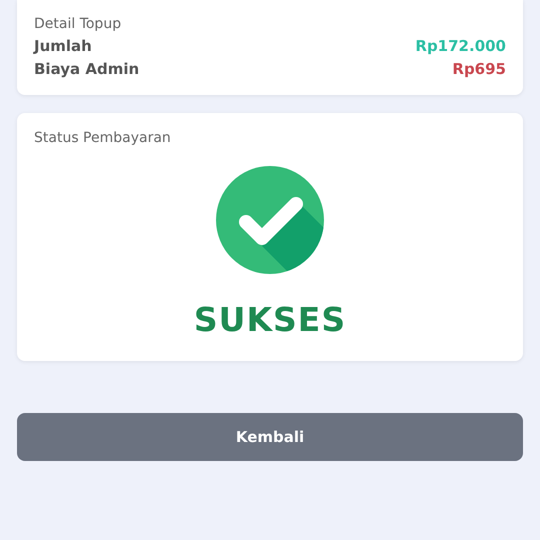 The width and height of the screenshot is (540, 540). What do you see at coordinates (270, 220) in the screenshot?
I see `check-circle-icon` at bounding box center [270, 220].